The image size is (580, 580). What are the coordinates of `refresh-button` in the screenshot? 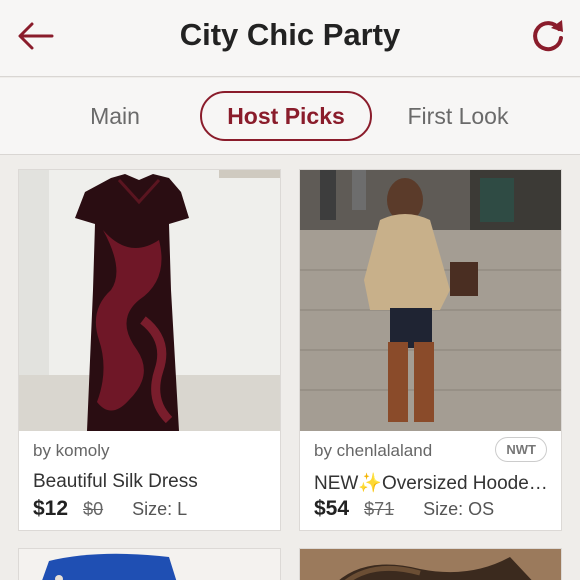 It's located at (548, 36).